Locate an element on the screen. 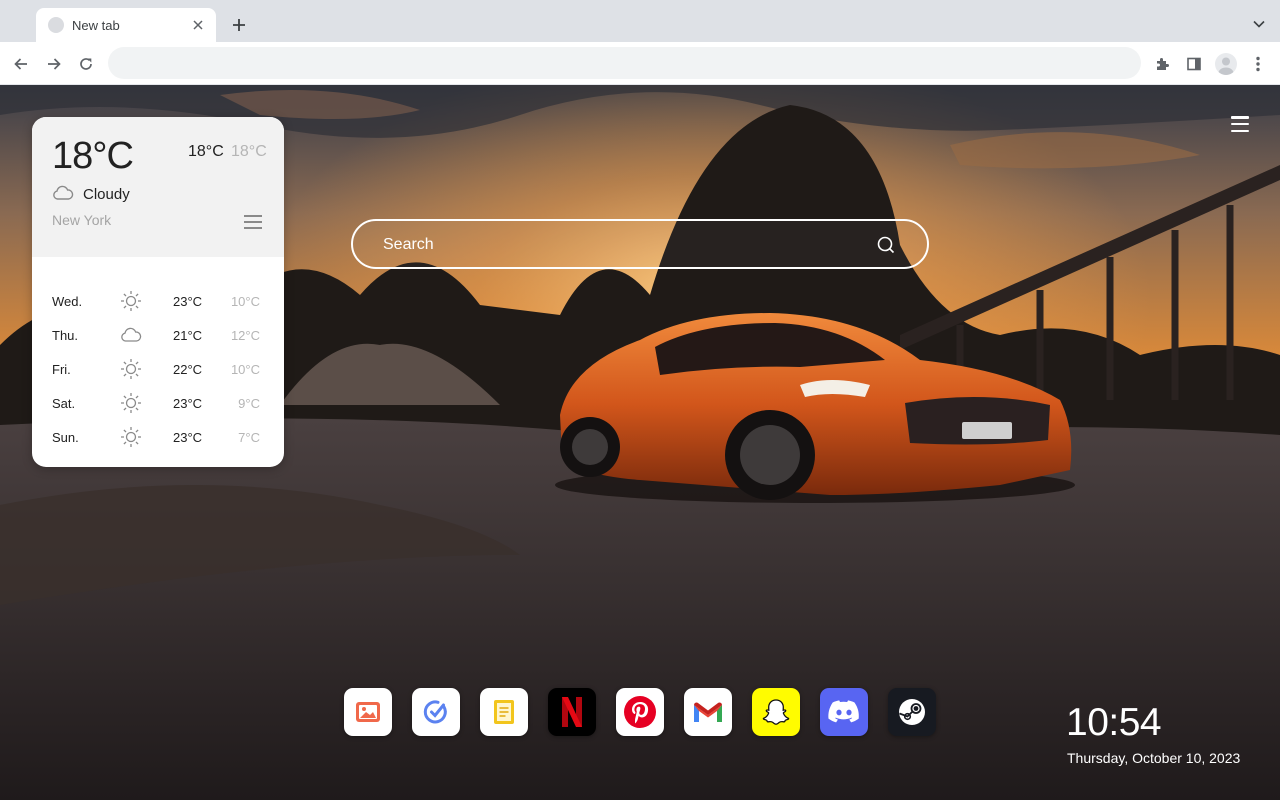 The width and height of the screenshot is (1280, 800). forecast-low: 7°C is located at coordinates (249, 437).